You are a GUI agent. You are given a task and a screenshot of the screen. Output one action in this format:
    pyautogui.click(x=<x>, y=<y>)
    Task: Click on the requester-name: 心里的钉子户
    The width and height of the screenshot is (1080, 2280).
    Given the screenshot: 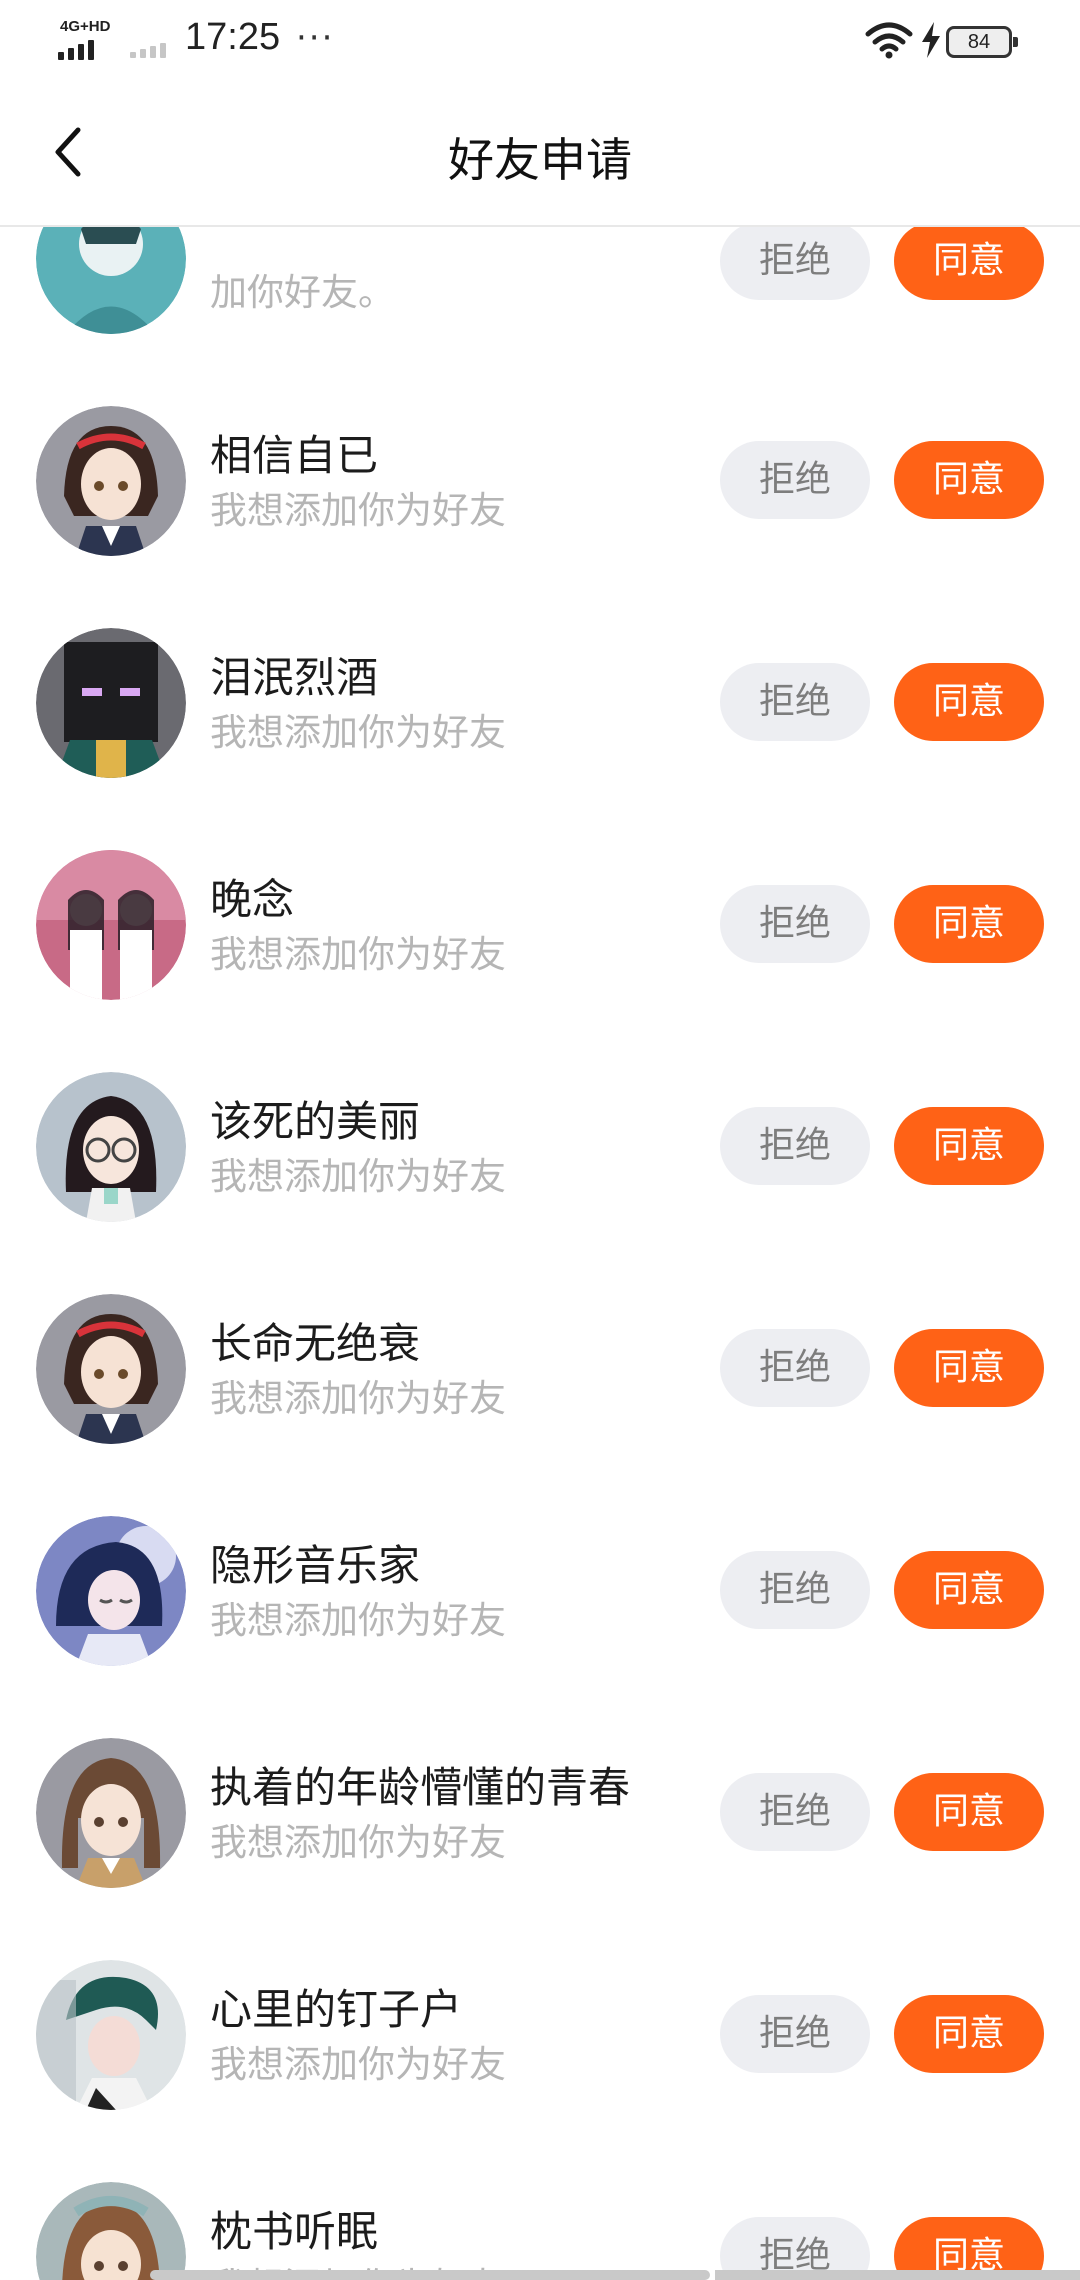 What is the action you would take?
    pyautogui.click(x=336, y=2009)
    